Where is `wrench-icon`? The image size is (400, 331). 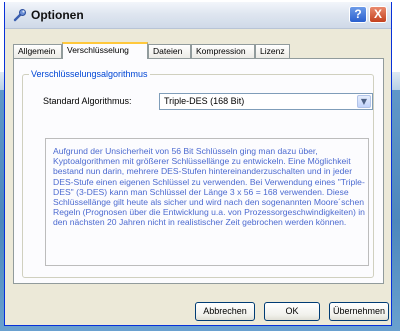 wrench-icon is located at coordinates (19, 15).